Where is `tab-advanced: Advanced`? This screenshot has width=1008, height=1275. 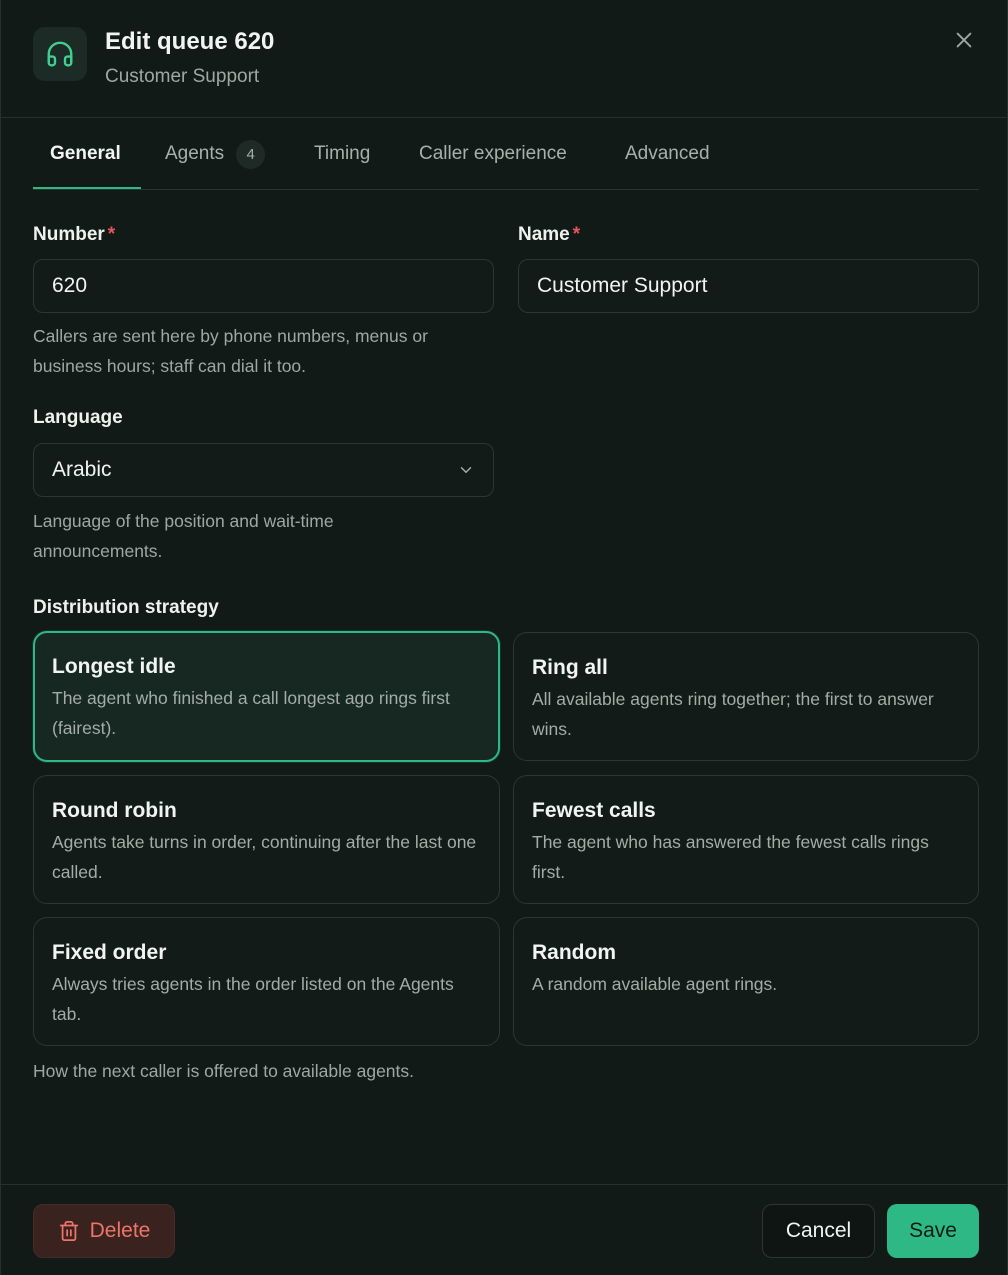
tab-advanced: Advanced is located at coordinates (667, 154).